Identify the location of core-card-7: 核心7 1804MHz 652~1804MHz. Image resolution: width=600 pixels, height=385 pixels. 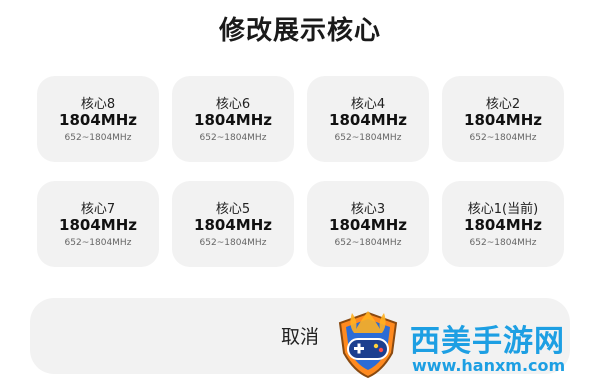
(98, 224).